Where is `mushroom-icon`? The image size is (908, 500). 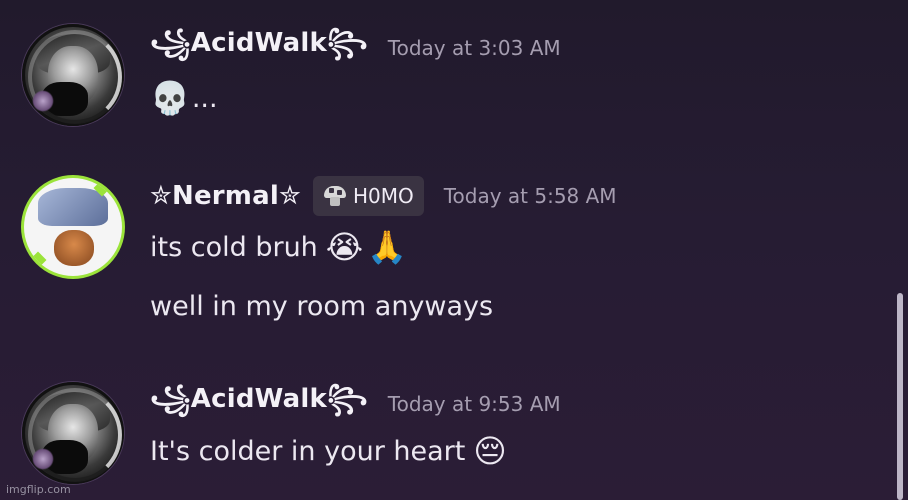
mushroom-icon is located at coordinates (335, 196).